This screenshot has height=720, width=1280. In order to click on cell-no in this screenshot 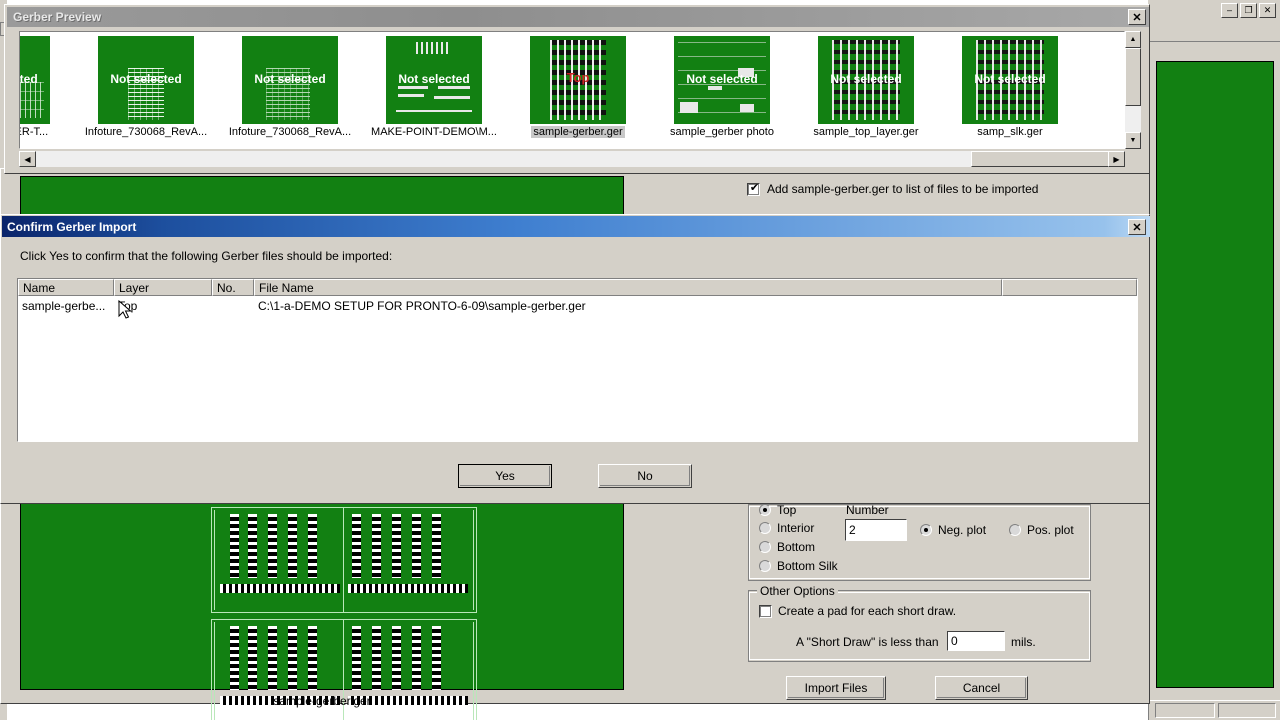, I will do `click(233, 306)`.